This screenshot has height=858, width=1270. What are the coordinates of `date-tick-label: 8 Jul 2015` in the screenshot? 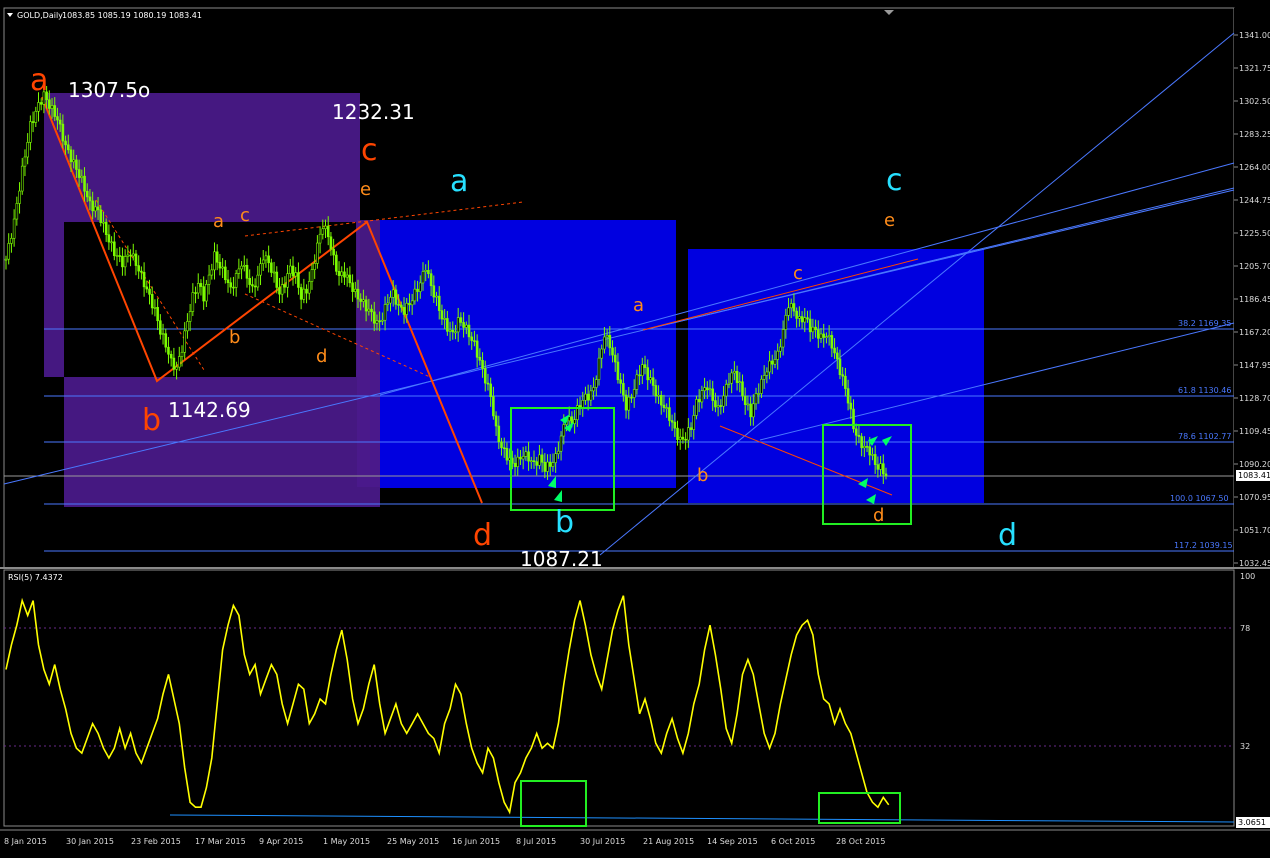 It's located at (536, 841).